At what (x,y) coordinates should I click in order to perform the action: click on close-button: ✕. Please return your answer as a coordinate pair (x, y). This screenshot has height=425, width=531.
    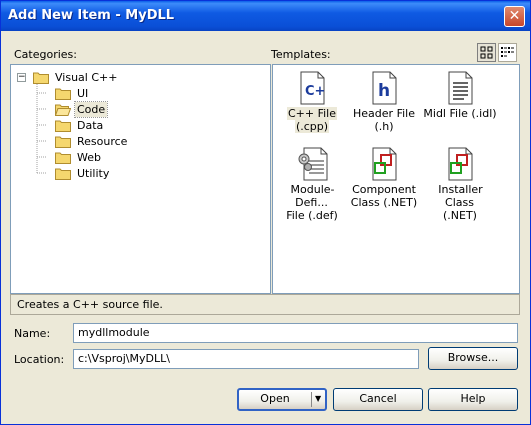
    Looking at the image, I should click on (514, 16).